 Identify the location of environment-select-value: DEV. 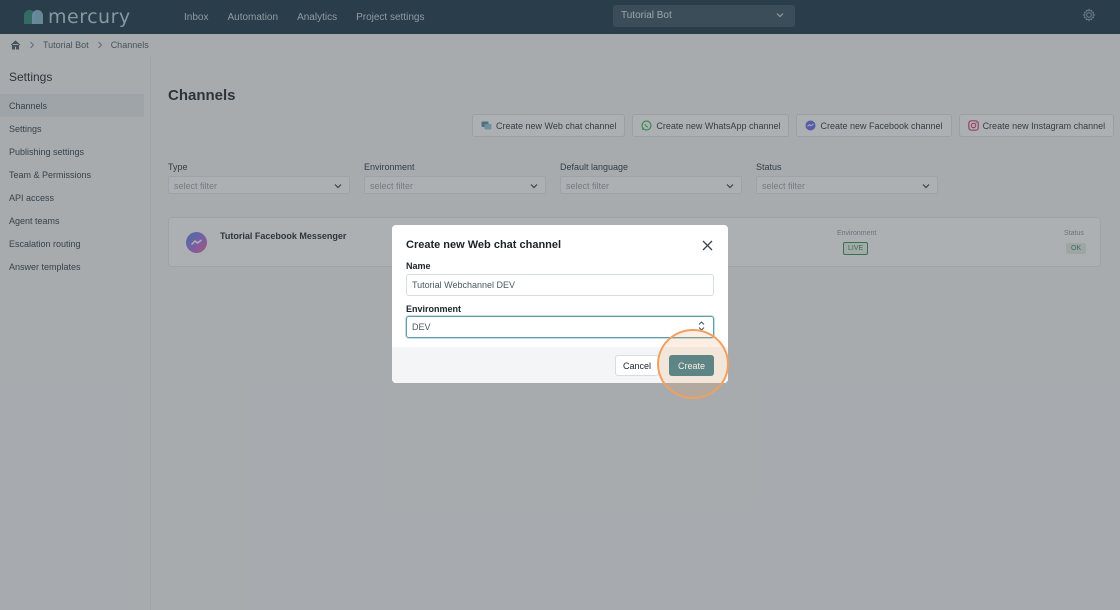
(421, 327).